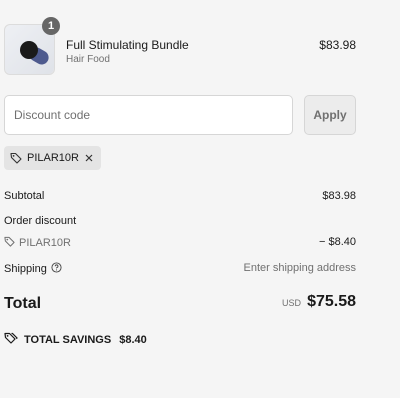 The height and width of the screenshot is (398, 400). What do you see at coordinates (292, 303) in the screenshot?
I see `currency-code: USD` at bounding box center [292, 303].